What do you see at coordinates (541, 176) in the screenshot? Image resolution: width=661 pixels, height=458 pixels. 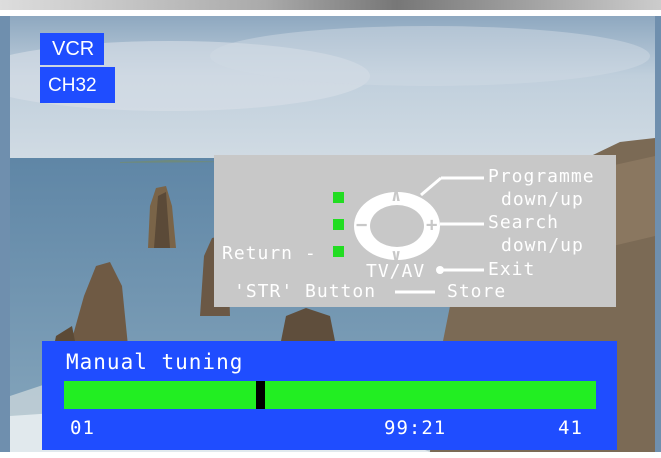 I see `programme-label: Programme` at bounding box center [541, 176].